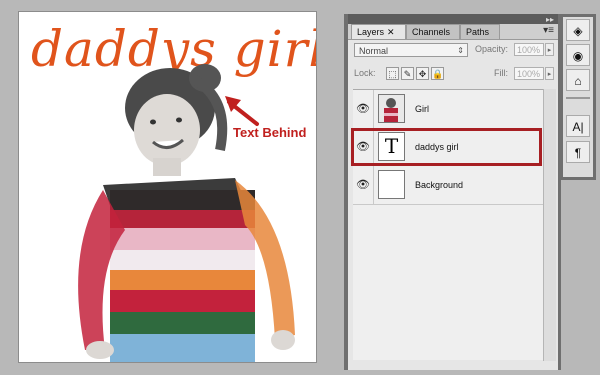 This screenshot has height=375, width=600. Describe the element at coordinates (578, 126) in the screenshot. I see `character-dock-icon: A|` at that location.